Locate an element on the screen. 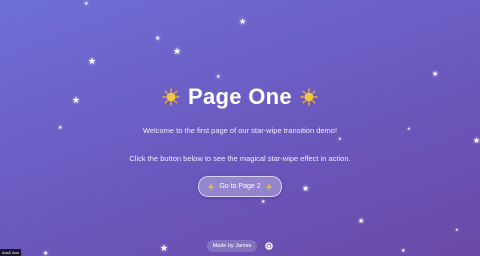 The height and width of the screenshot is (256, 480). title-row: Page One is located at coordinates (240, 97).